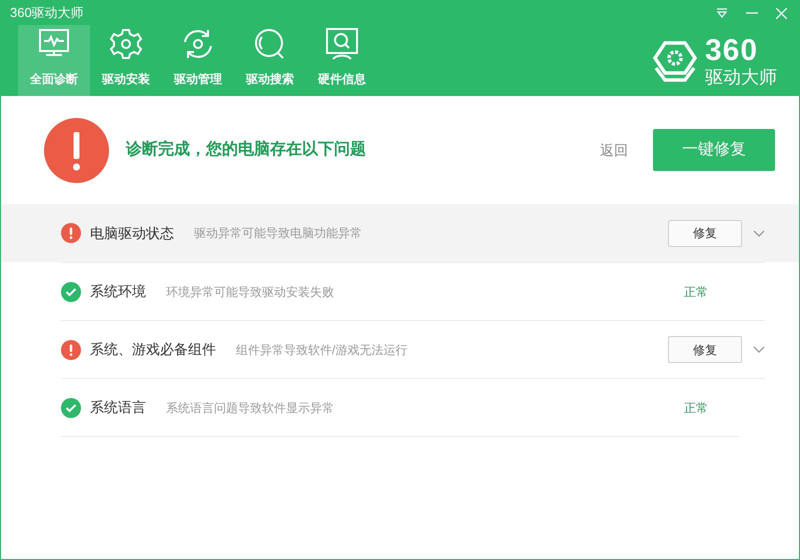 The height and width of the screenshot is (560, 800). What do you see at coordinates (722, 13) in the screenshot?
I see `dropdown-icon` at bounding box center [722, 13].